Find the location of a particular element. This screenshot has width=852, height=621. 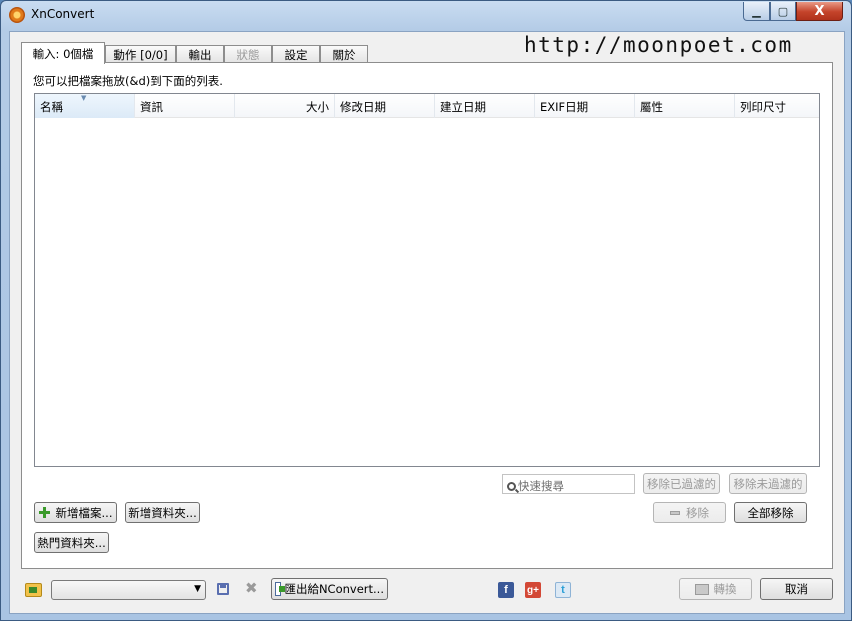

tab-about: 關於 is located at coordinates (344, 54).